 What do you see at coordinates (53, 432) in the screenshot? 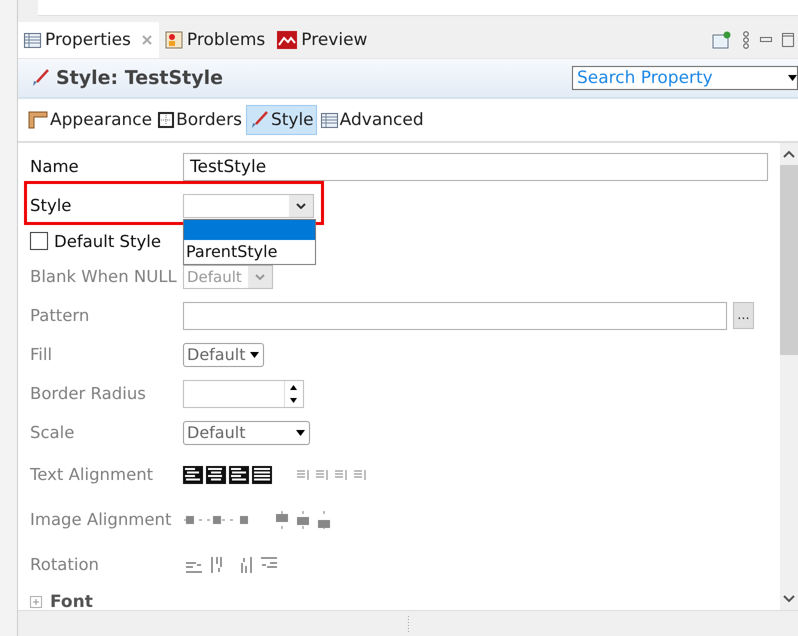
I see `field-label: Scale` at bounding box center [53, 432].